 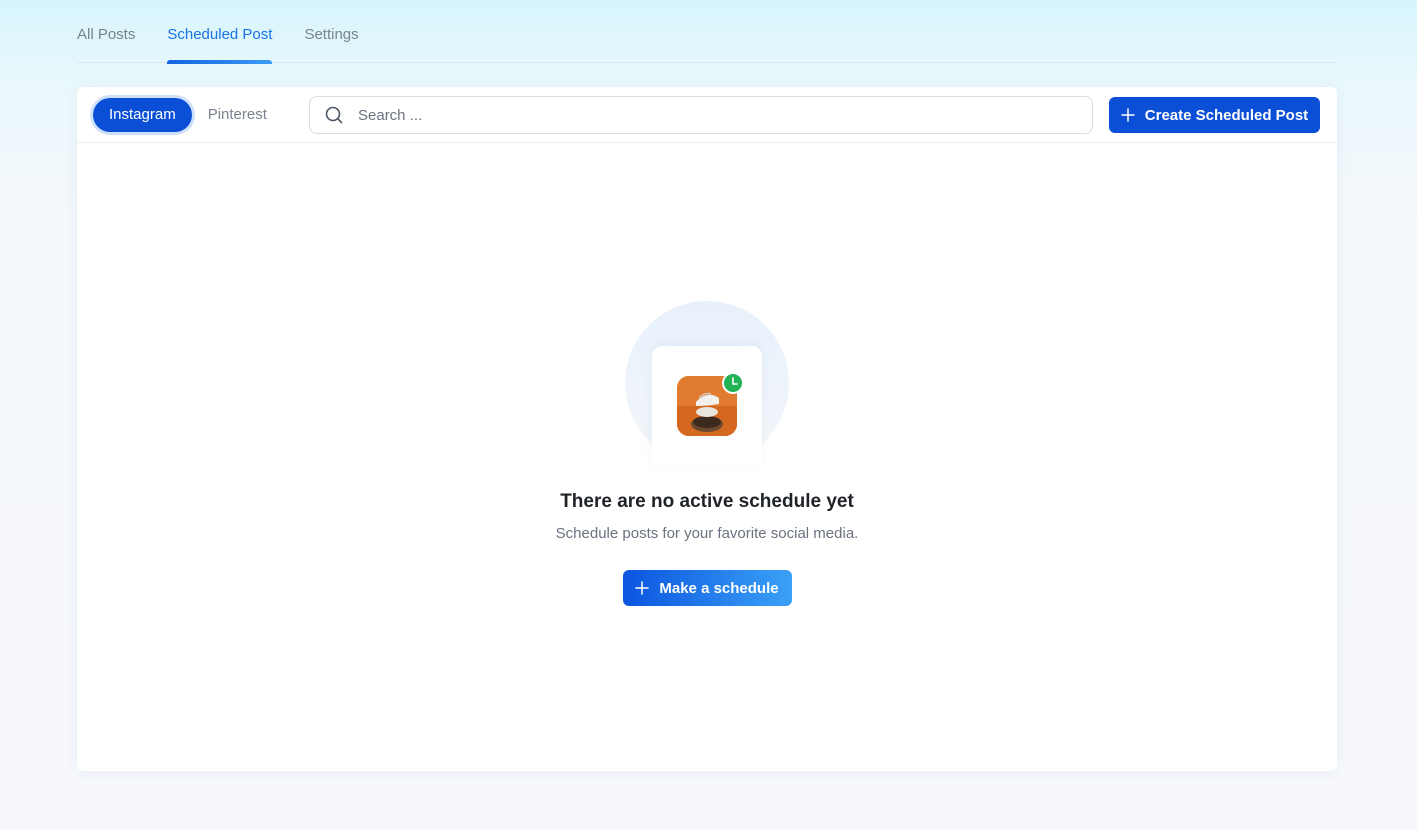 What do you see at coordinates (334, 115) in the screenshot?
I see `search-icon` at bounding box center [334, 115].